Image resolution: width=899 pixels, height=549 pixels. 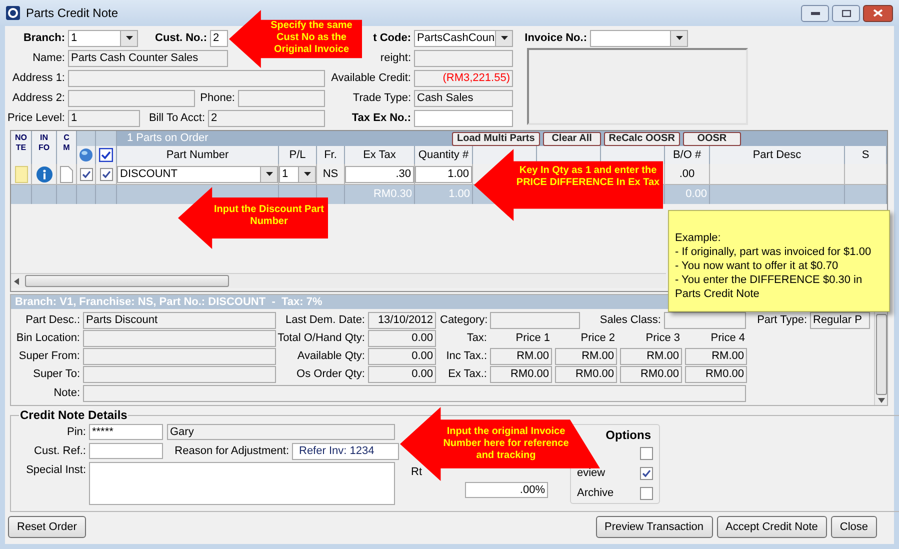 What do you see at coordinates (126, 432) in the screenshot?
I see `password-field: *****` at bounding box center [126, 432].